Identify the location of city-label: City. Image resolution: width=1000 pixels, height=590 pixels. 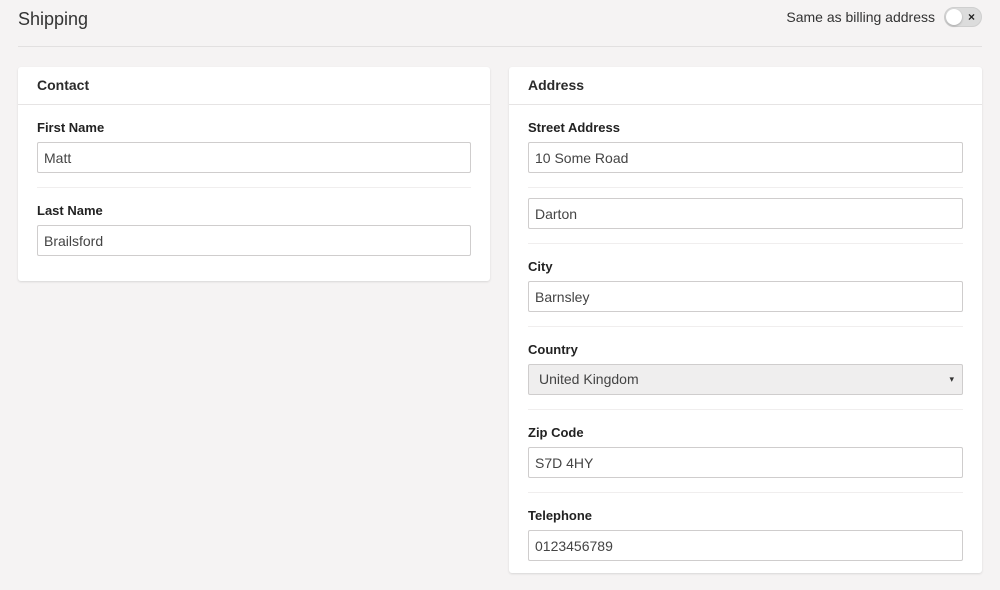
(540, 266).